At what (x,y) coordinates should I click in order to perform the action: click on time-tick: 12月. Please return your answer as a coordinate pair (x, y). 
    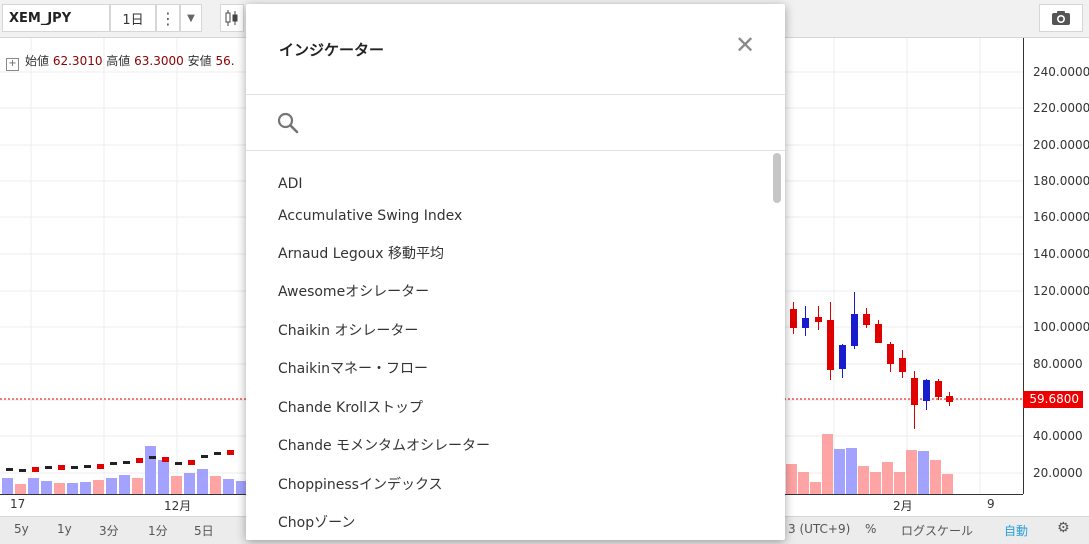
    Looking at the image, I should click on (178, 506).